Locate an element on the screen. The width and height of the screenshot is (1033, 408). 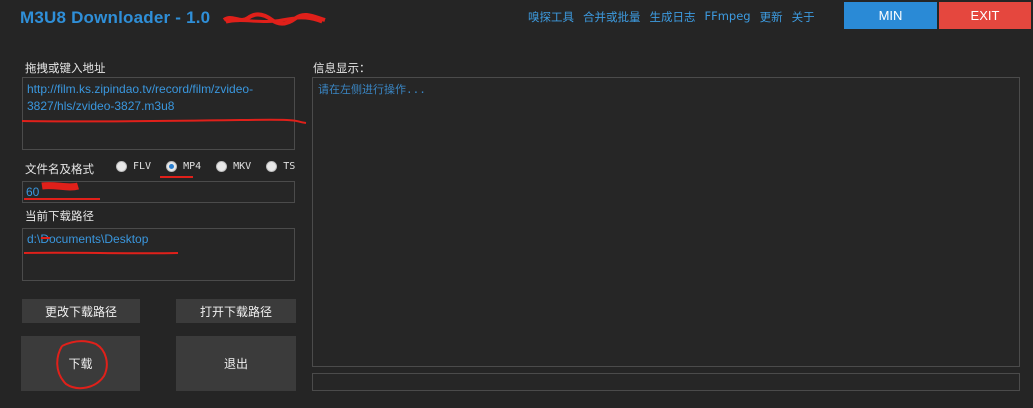
top-menu: 嗅探工具 合并或批量 生成日志 FFmpeg 更新 关于 is located at coordinates (676, 17).